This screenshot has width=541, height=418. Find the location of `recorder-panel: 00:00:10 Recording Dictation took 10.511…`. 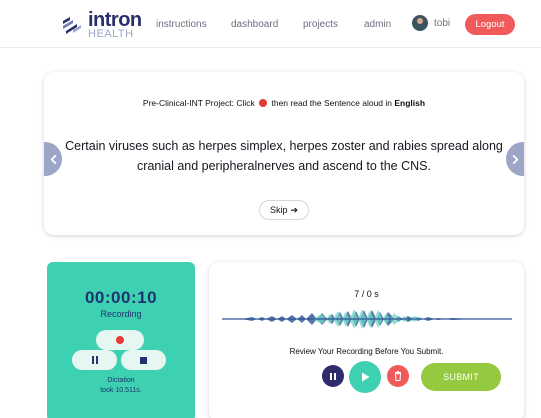

recorder-panel: 00:00:10 Recording Dictation took 10.511… is located at coordinates (121, 340).